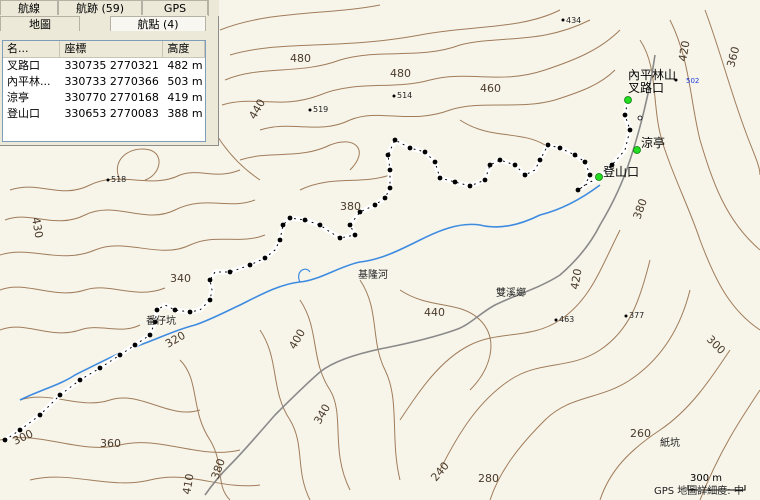  Describe the element at coordinates (40, 23) in the screenshot. I see `tab-map: 地圖` at that location.